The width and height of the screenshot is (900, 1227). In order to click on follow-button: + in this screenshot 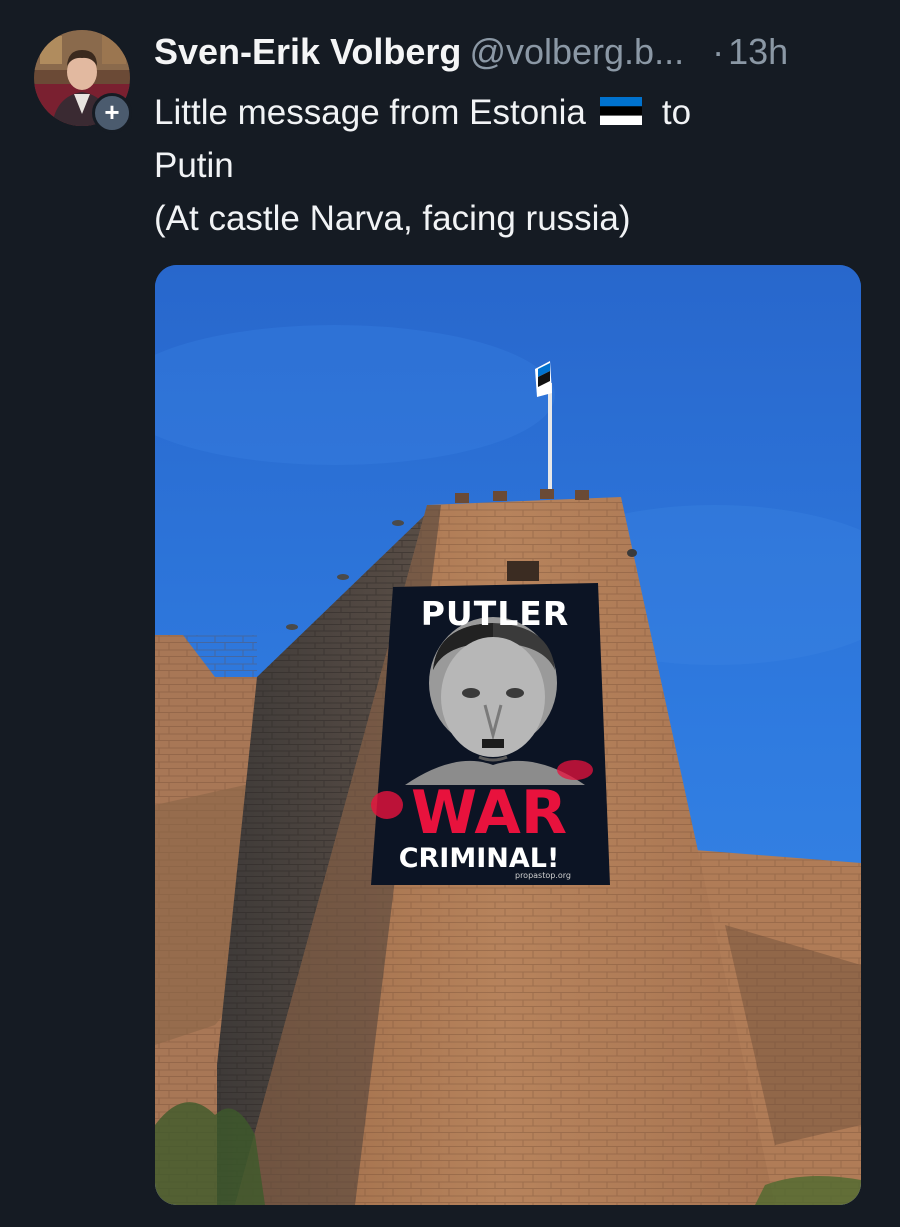, I will do `click(112, 113)`.